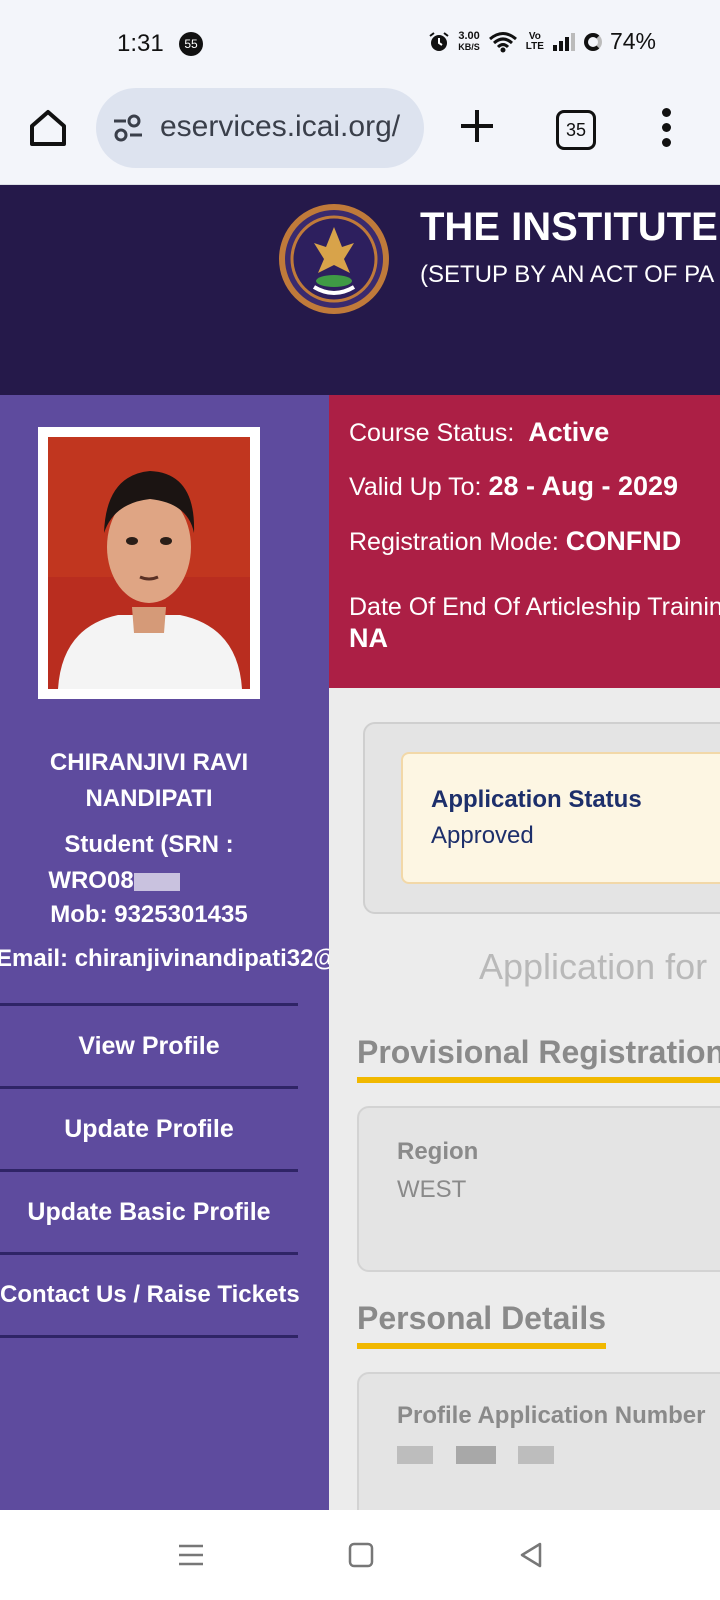 This screenshot has height=1600, width=720. What do you see at coordinates (149, 798) in the screenshot?
I see `profile-name-line2: NANDIPATI` at bounding box center [149, 798].